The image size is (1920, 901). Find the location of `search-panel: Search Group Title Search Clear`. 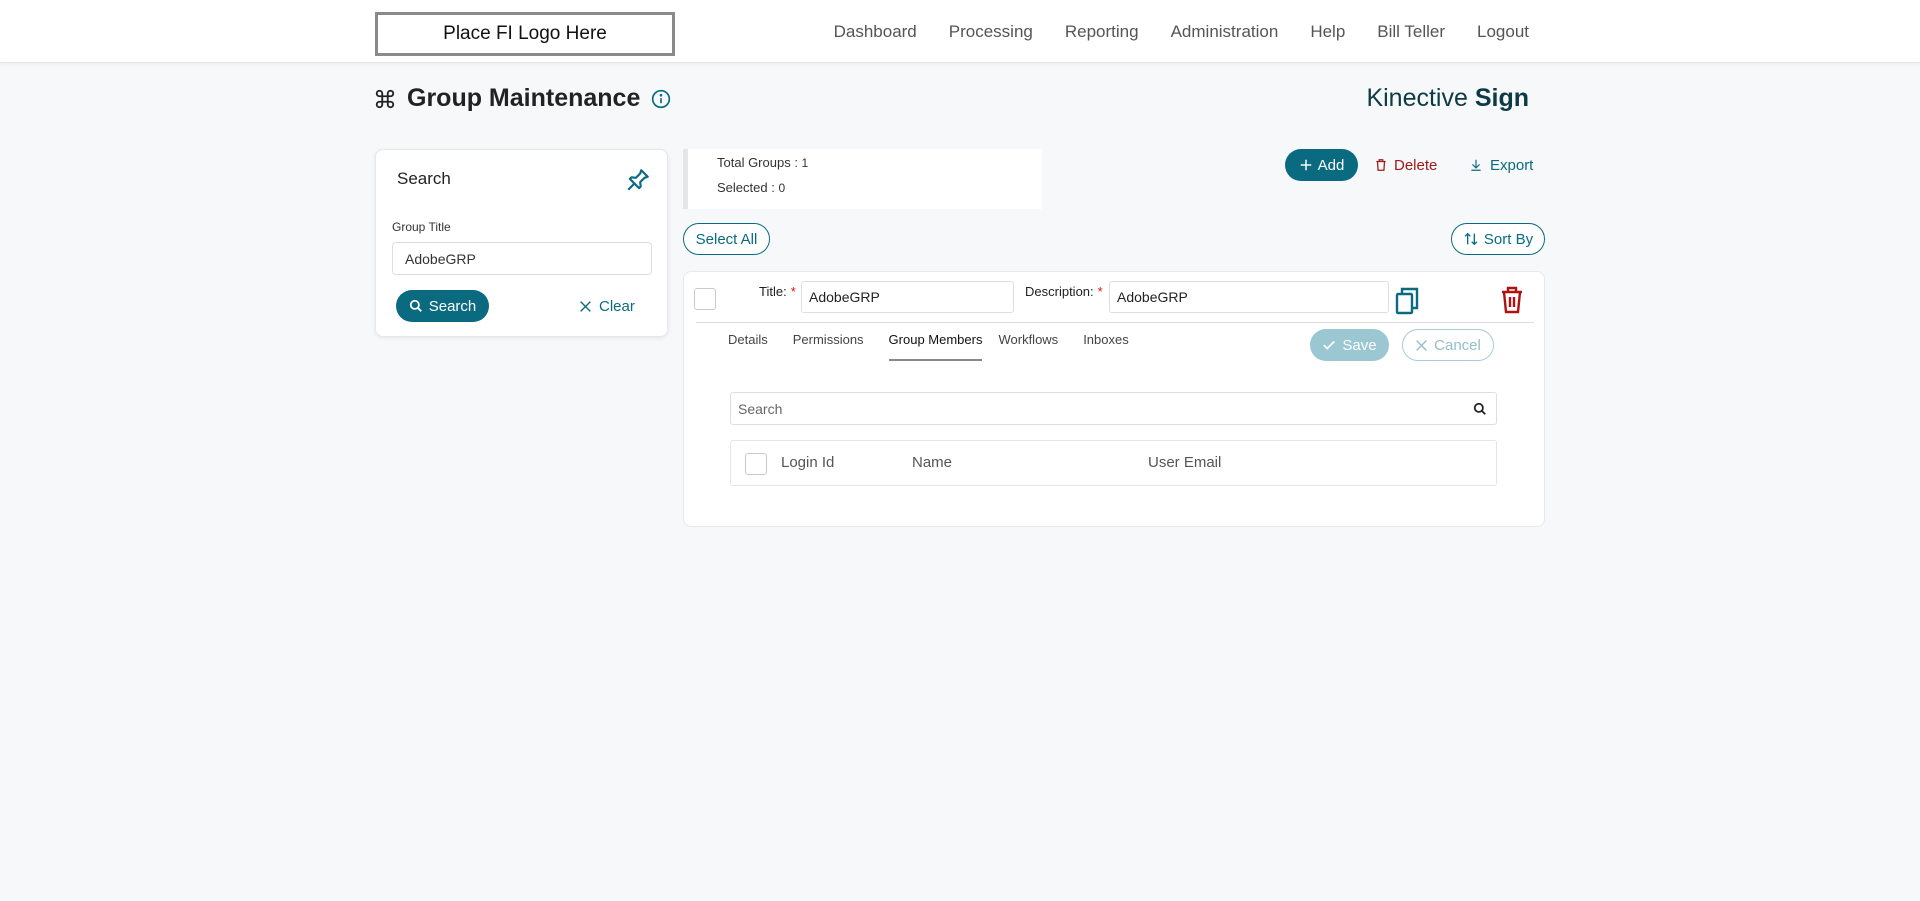

search-panel: Search Group Title Search Clear is located at coordinates (521, 243).